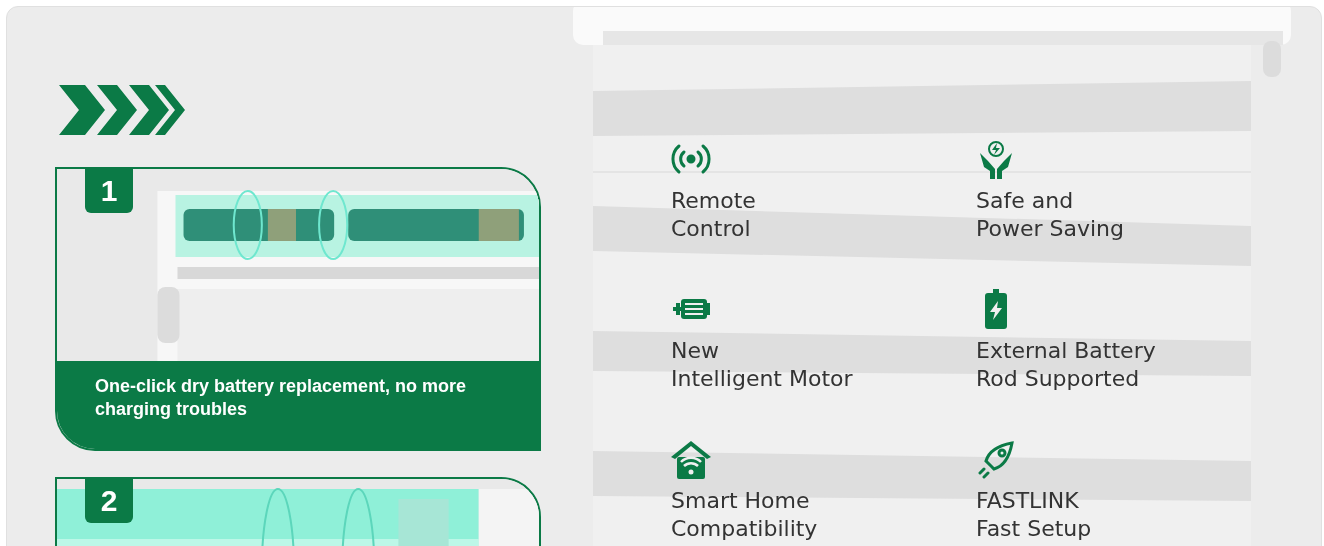 Image resolution: width=1324 pixels, height=546 pixels. What do you see at coordinates (744, 515) in the screenshot?
I see `feature-label: Smart Home Compatibility` at bounding box center [744, 515].